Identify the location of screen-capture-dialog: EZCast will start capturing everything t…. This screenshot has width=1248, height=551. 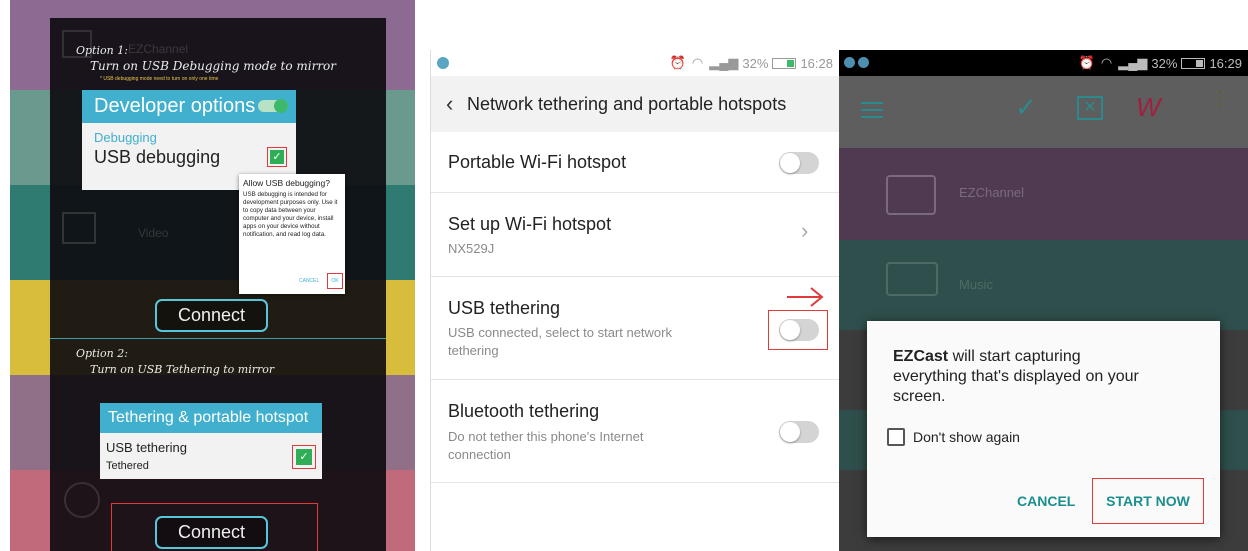
(1043, 429).